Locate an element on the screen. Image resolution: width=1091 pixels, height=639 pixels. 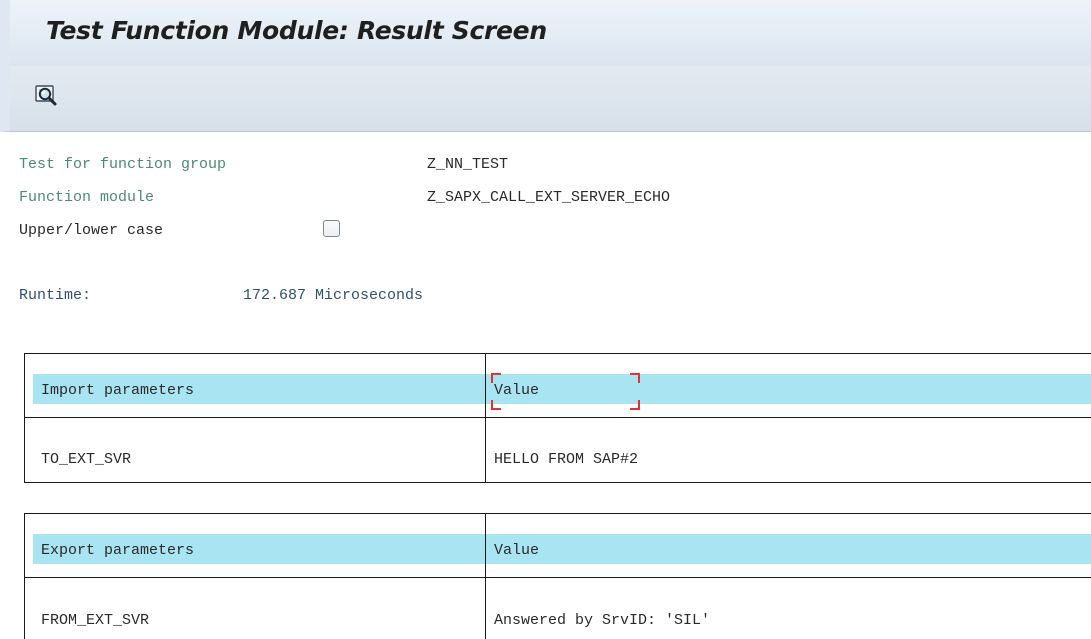
find-icon is located at coordinates (46, 95).